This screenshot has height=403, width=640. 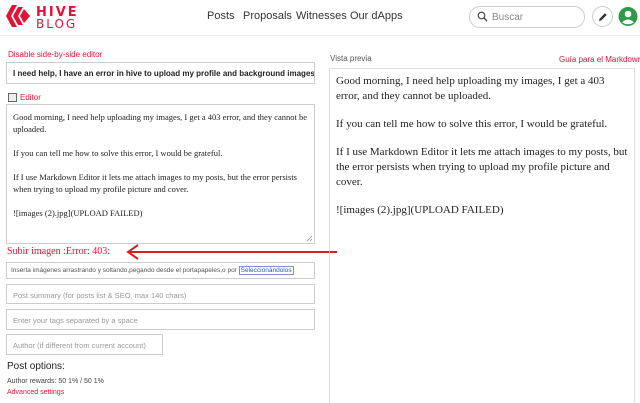 What do you see at coordinates (351, 58) in the screenshot?
I see `preview-label: Vista previa` at bounding box center [351, 58].